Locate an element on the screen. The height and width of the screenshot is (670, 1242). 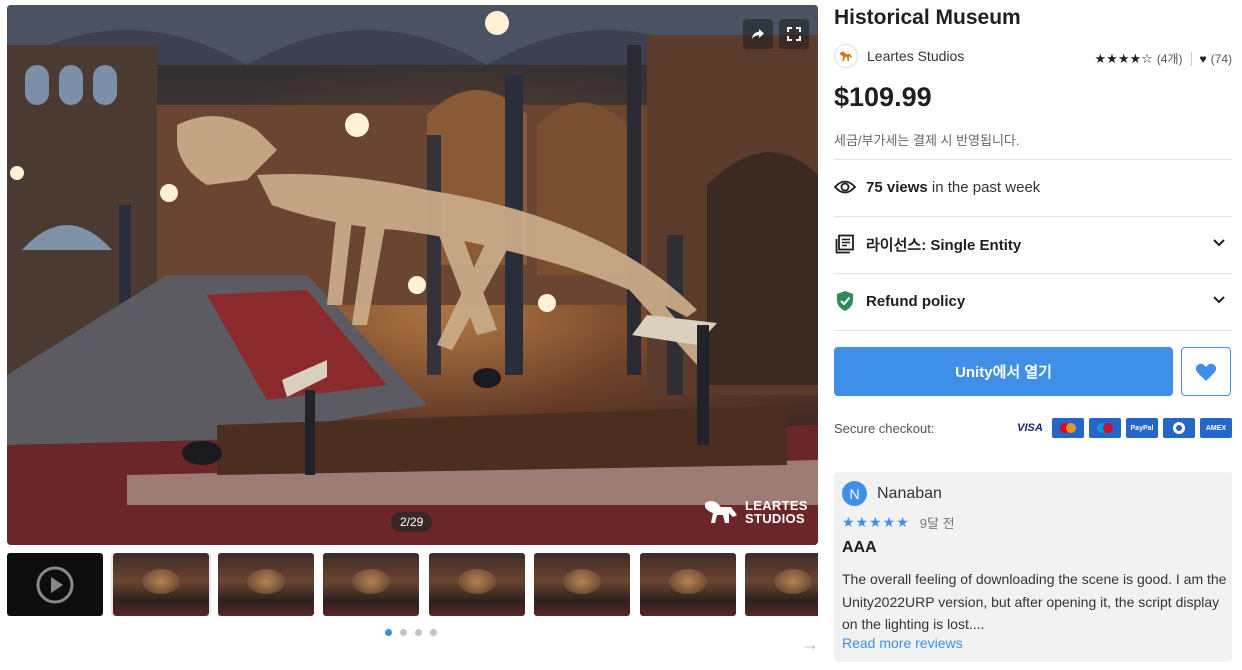
wishlist-button is located at coordinates (1206, 371).